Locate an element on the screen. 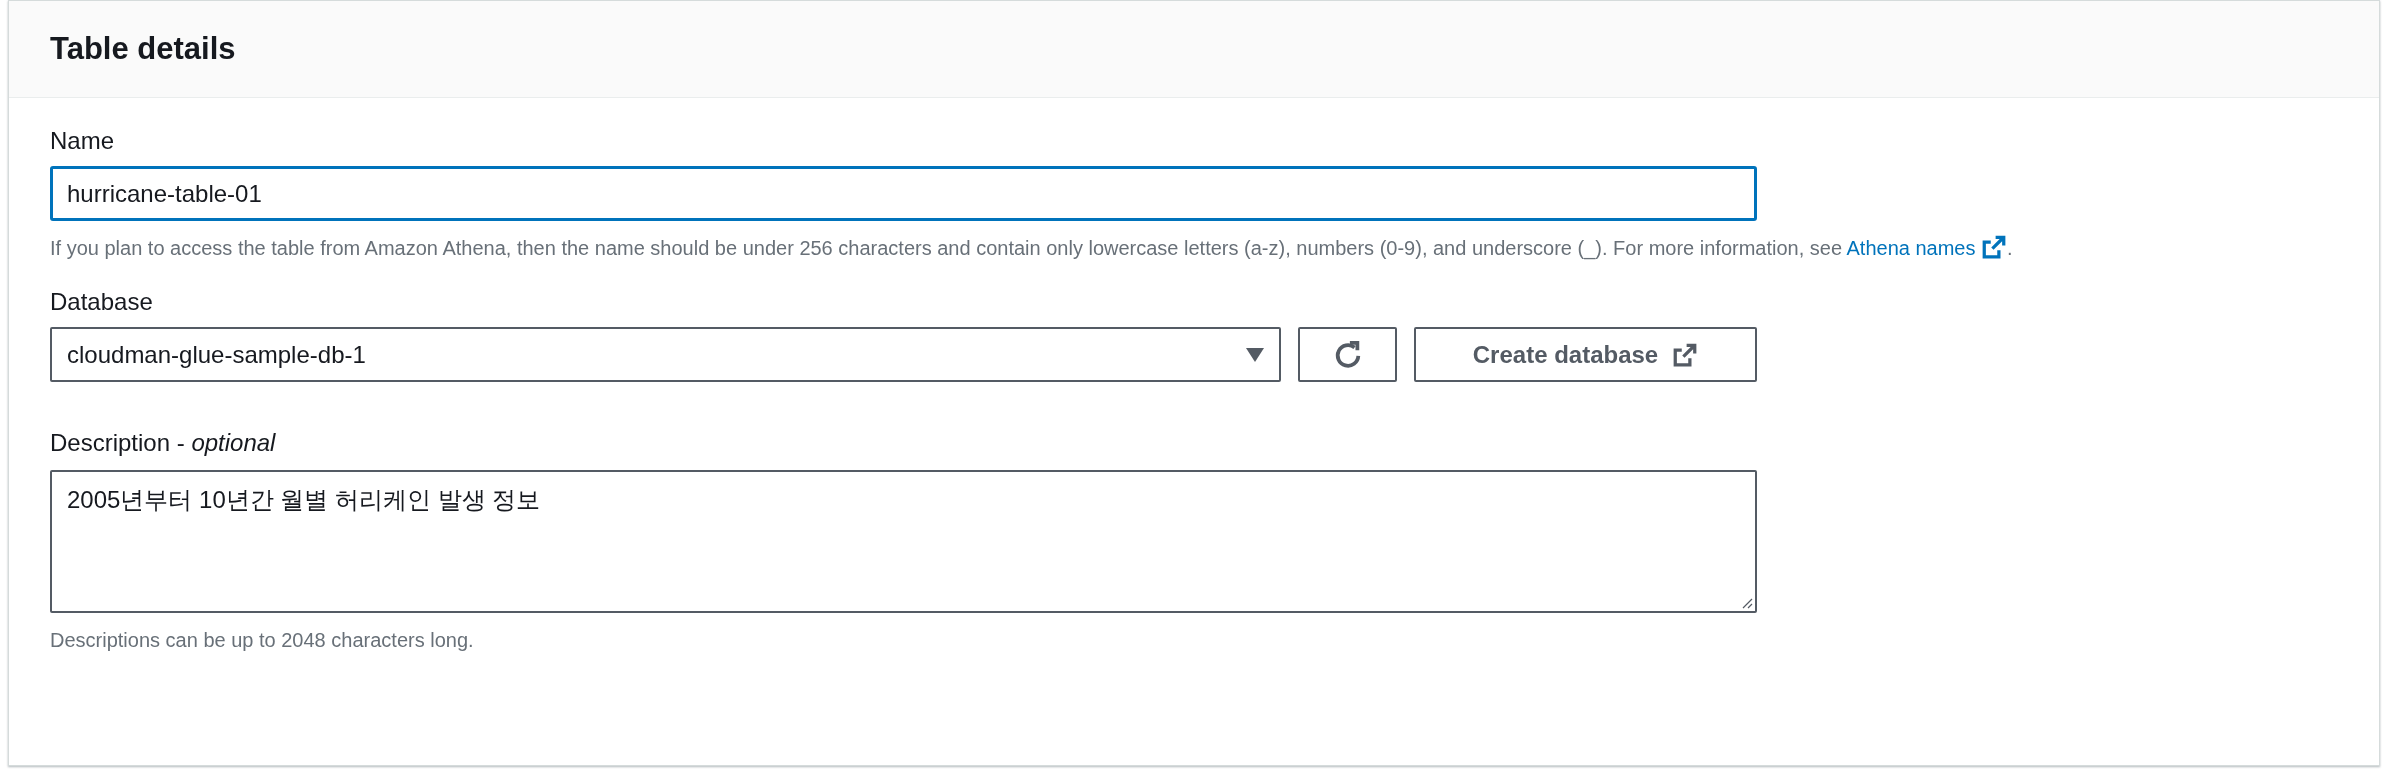 This screenshot has height=774, width=2388. resize-handle-icon is located at coordinates (1747, 603).